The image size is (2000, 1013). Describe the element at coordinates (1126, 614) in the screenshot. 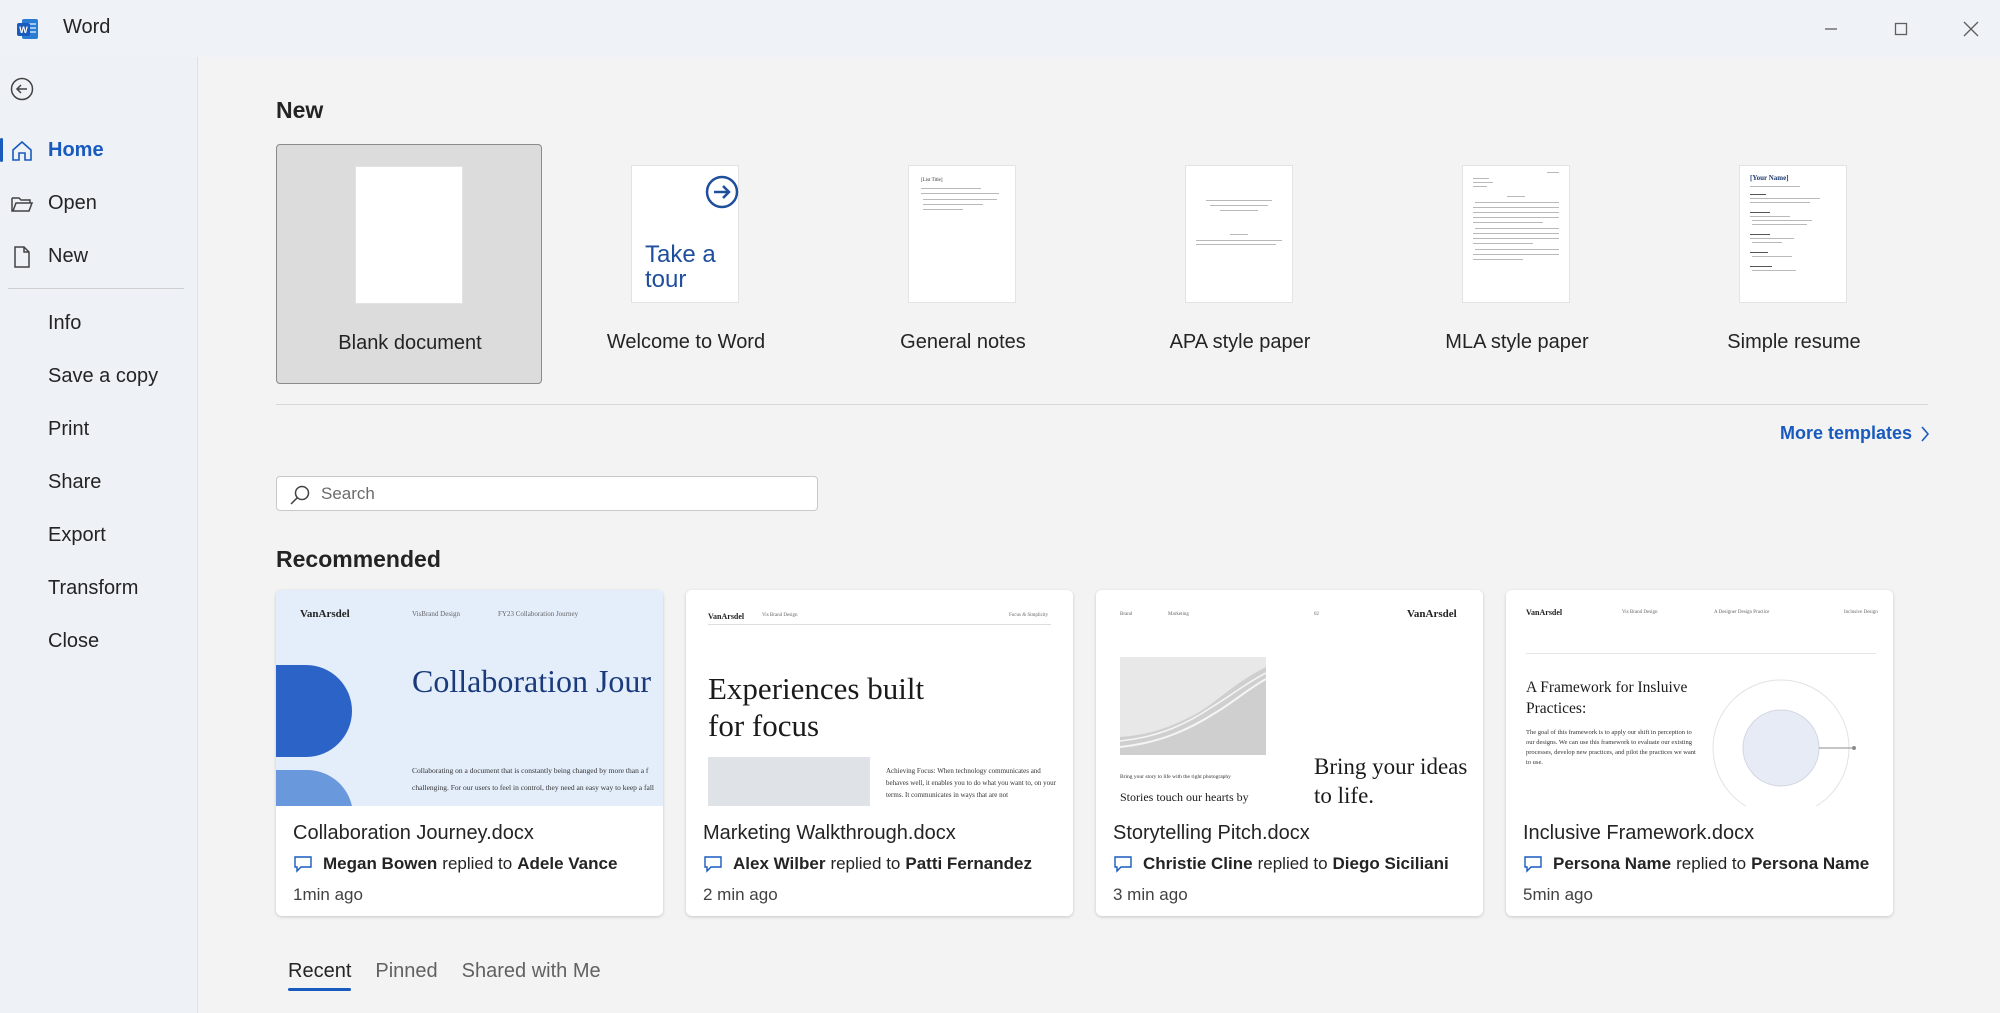

I see `preview-nav-item: Brand` at that location.